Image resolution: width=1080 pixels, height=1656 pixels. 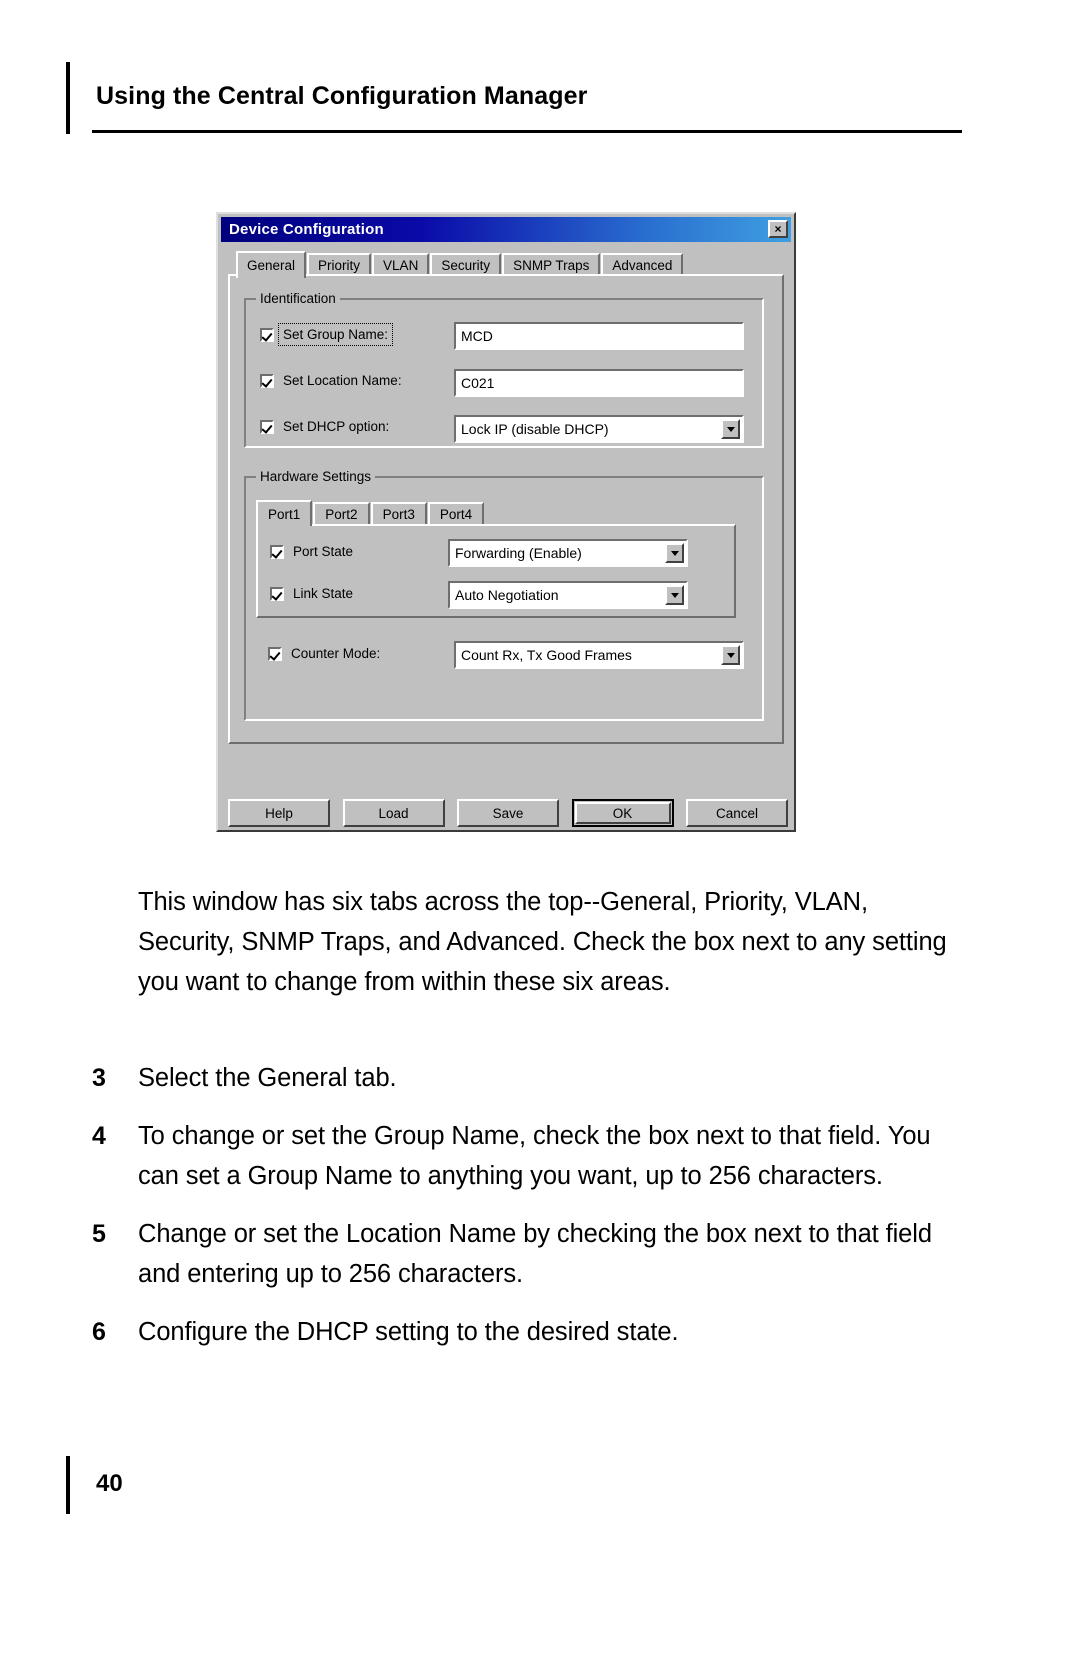 I want to click on link-state-combobox: Auto Negotiation, so click(x=568, y=595).